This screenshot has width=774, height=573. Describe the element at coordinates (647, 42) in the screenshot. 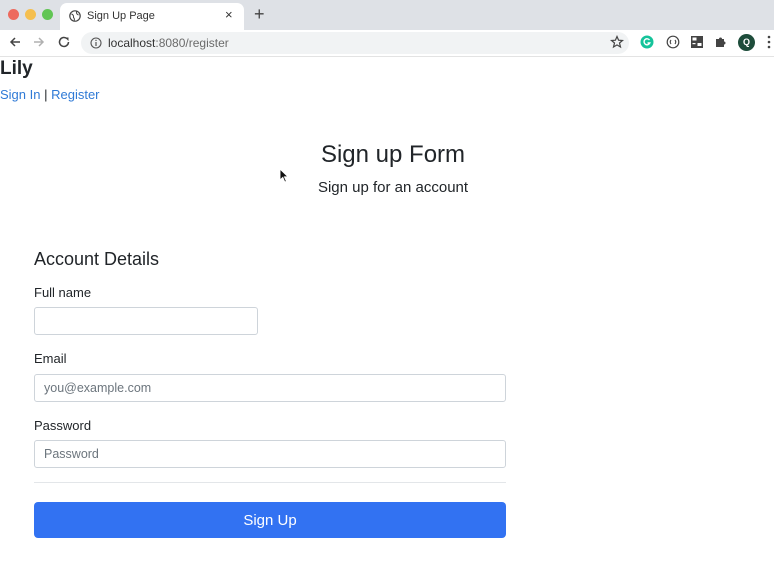

I see `grammarly-icon` at that location.